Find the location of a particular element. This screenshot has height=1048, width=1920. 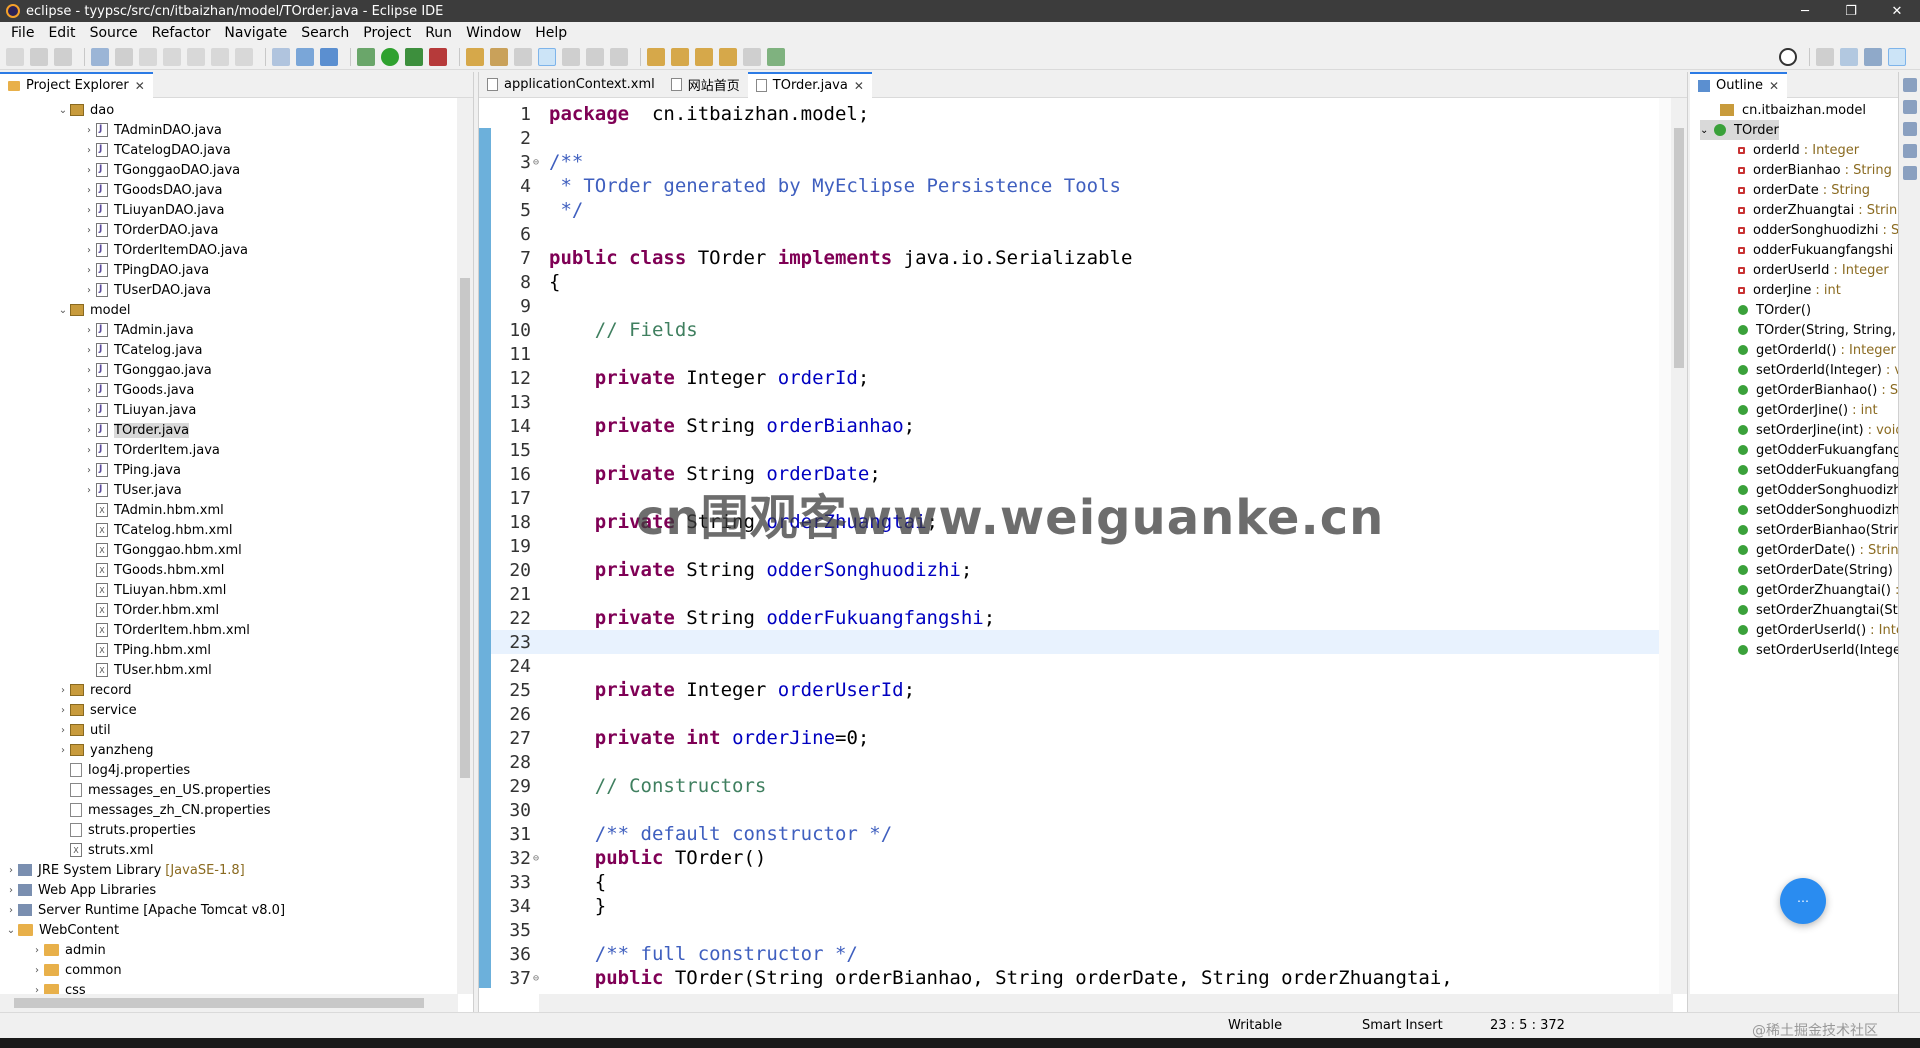

floating-action-button: ⋯ is located at coordinates (1803, 901).